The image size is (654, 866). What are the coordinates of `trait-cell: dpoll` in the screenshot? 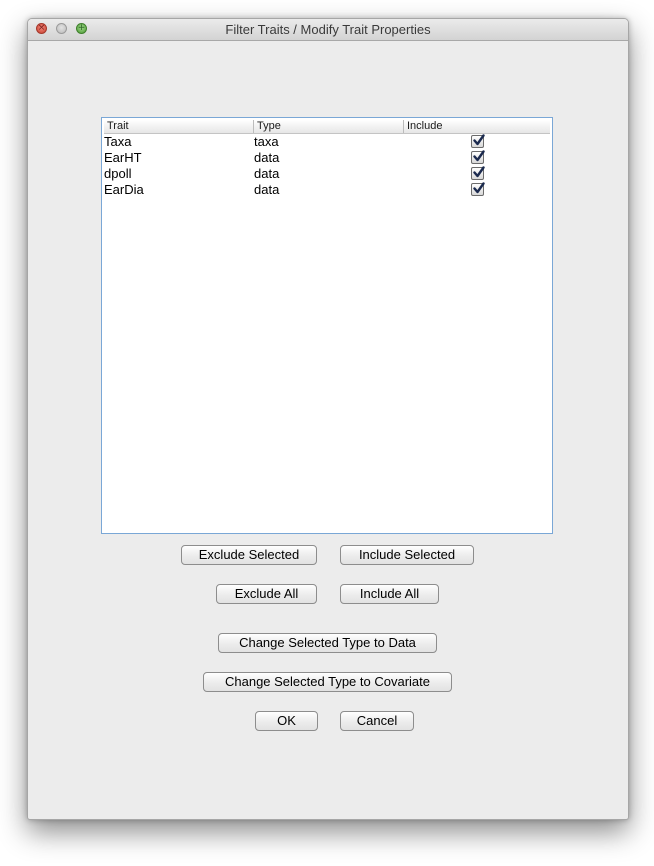 It's located at (118, 173).